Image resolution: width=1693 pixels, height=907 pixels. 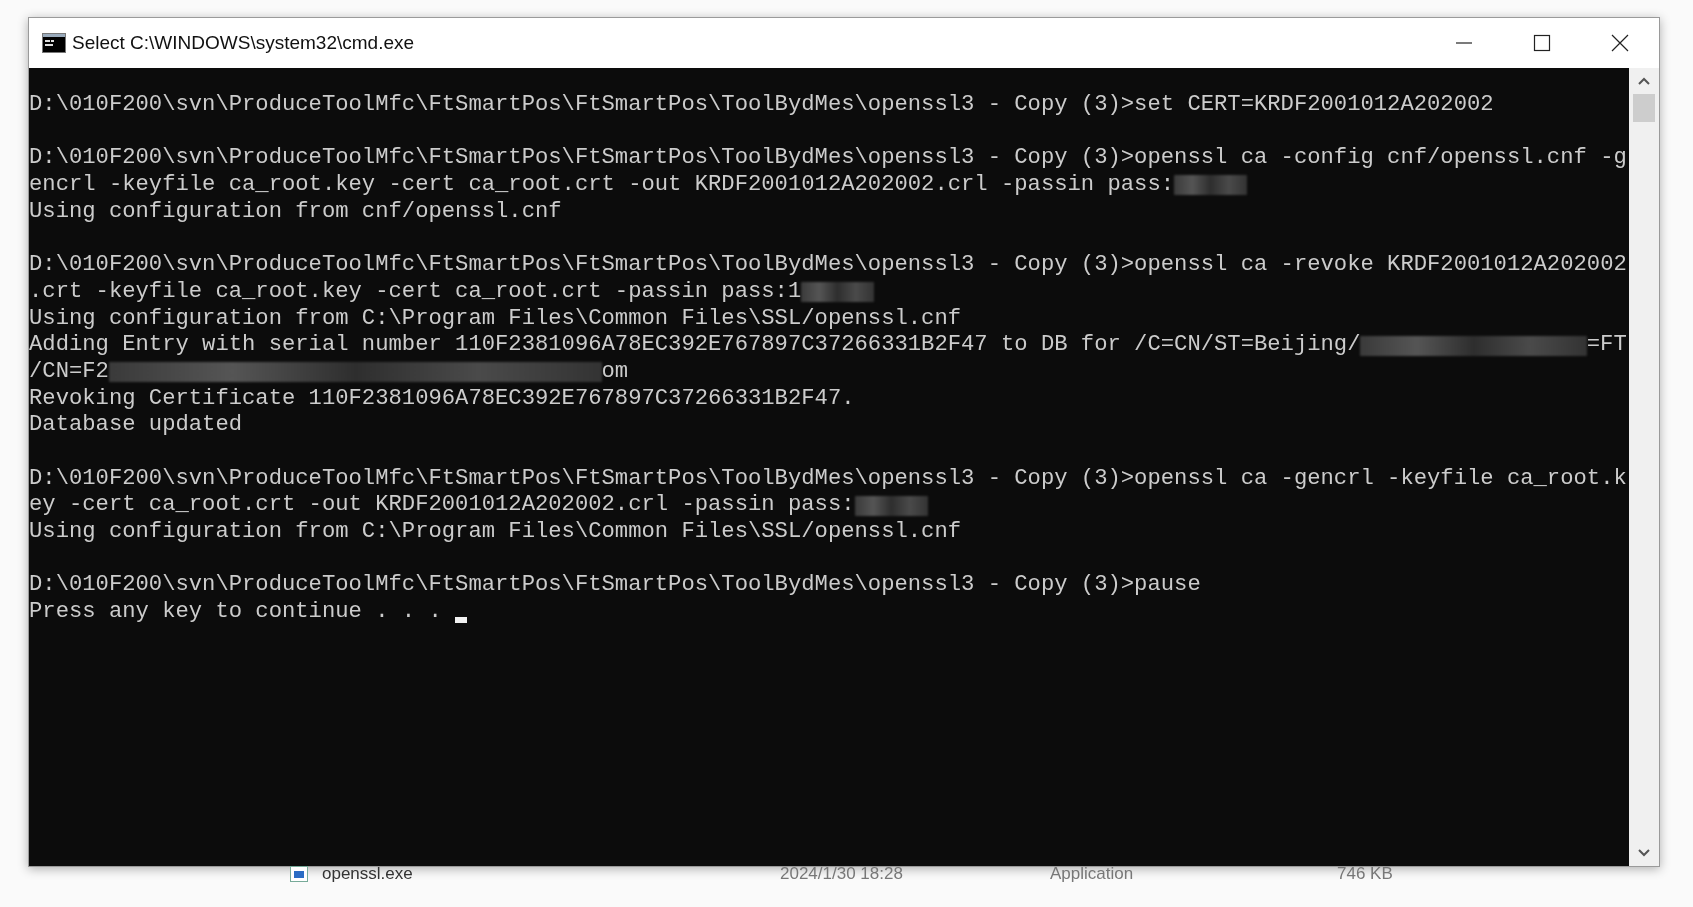 What do you see at coordinates (54, 43) in the screenshot?
I see `console-icon` at bounding box center [54, 43].